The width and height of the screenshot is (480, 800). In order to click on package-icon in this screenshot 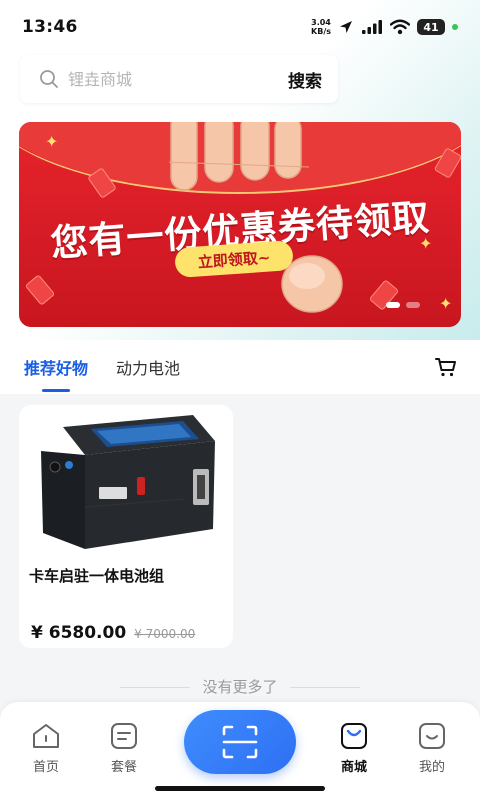, I will do `click(124, 736)`.